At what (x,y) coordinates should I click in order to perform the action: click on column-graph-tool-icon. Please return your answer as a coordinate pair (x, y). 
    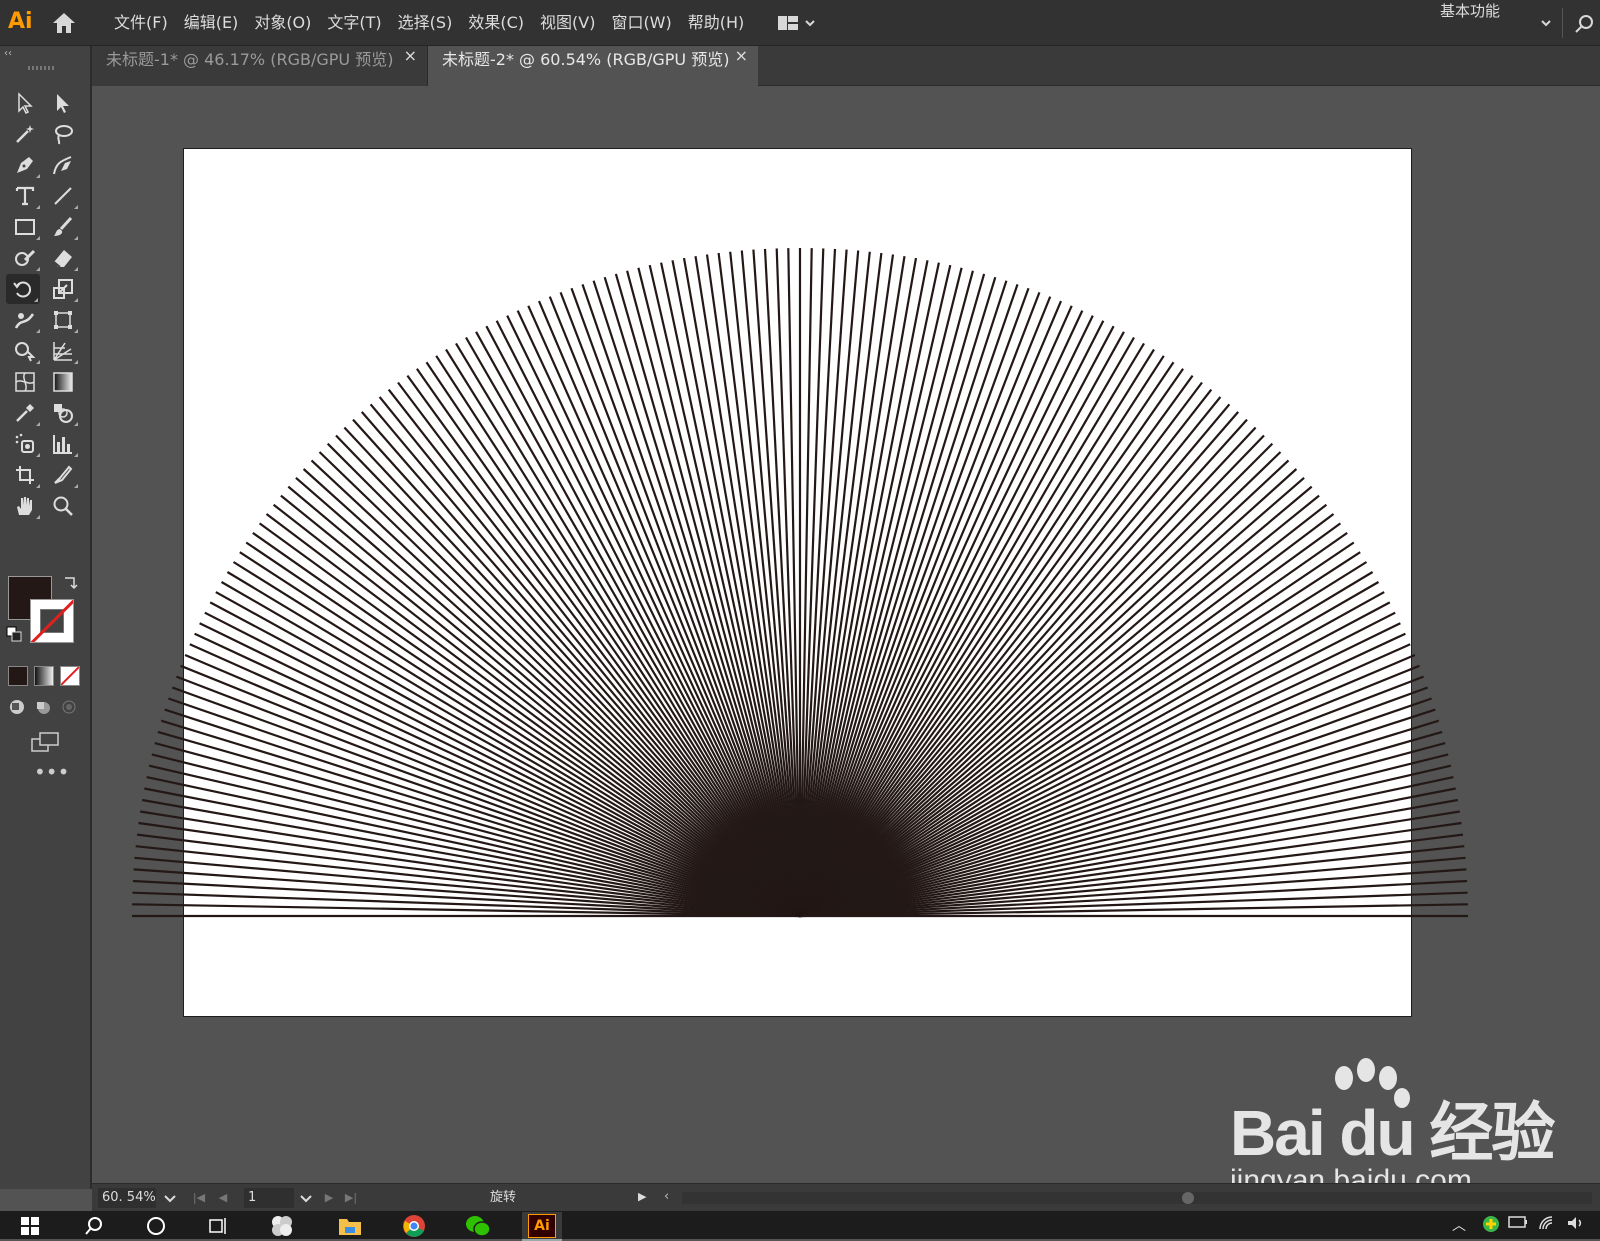
    Looking at the image, I should click on (63, 444).